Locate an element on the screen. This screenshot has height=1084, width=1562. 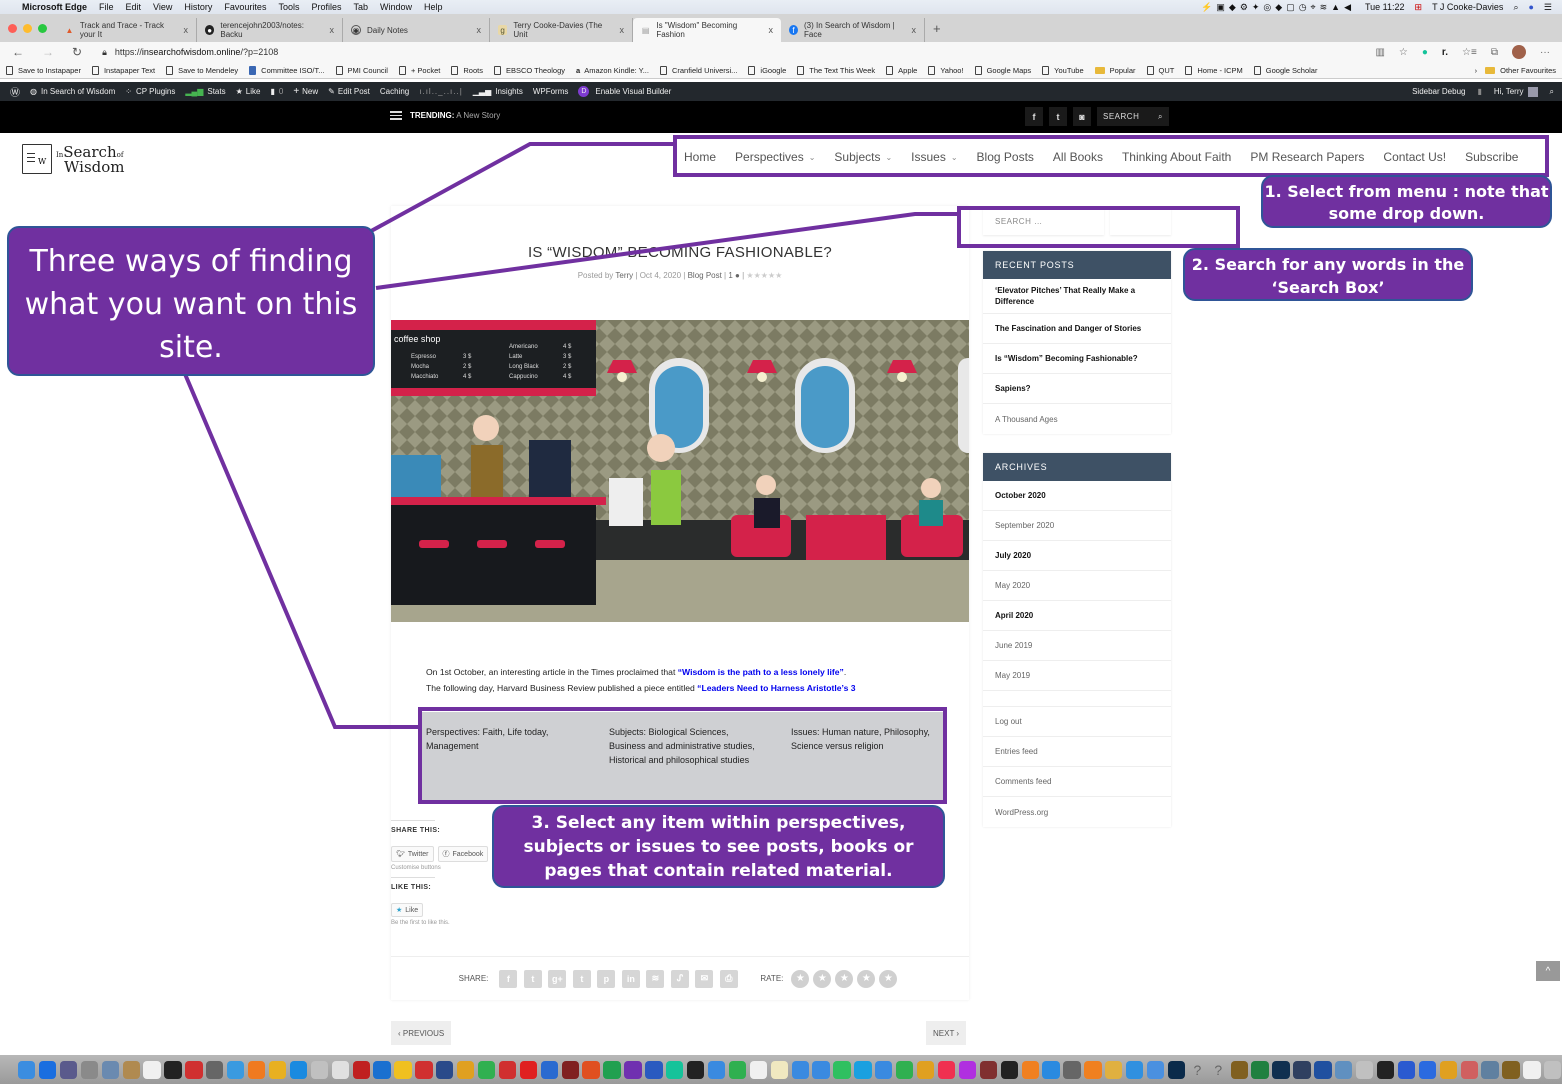
menu-tools: Tools is located at coordinates (288, 7).